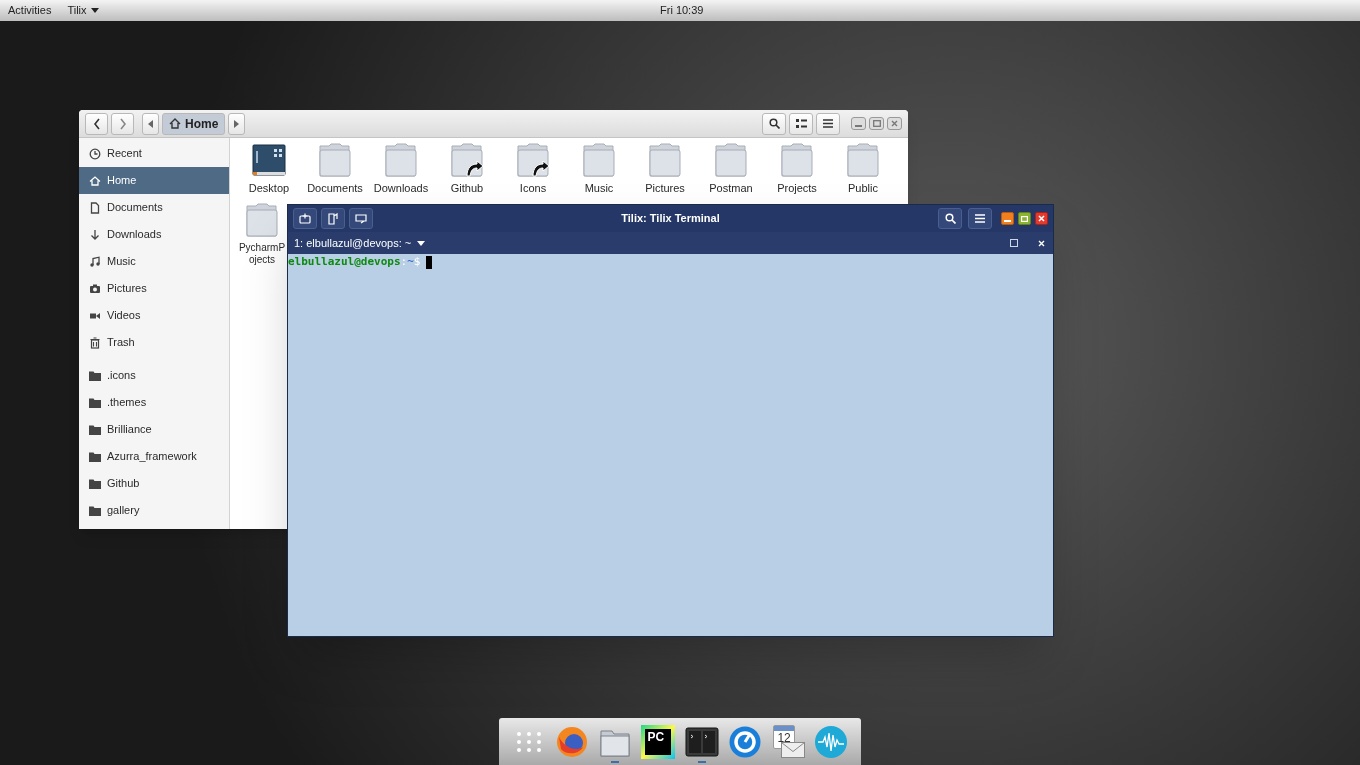 This screenshot has width=1360, height=765. I want to click on cursor, so click(429, 262).